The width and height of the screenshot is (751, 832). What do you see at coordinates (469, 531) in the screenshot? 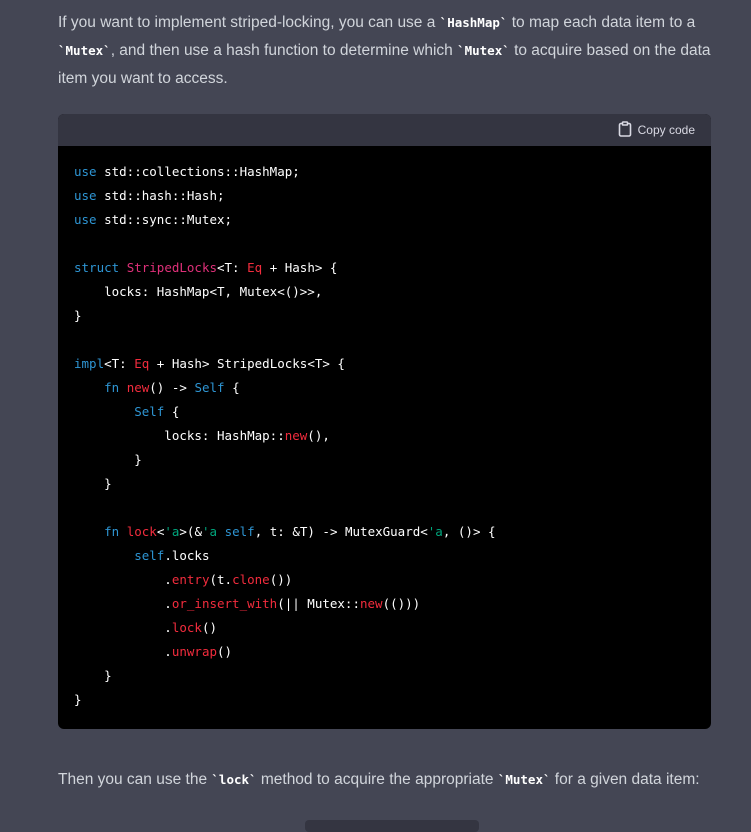
I see `code-token: , ()> {` at bounding box center [469, 531].